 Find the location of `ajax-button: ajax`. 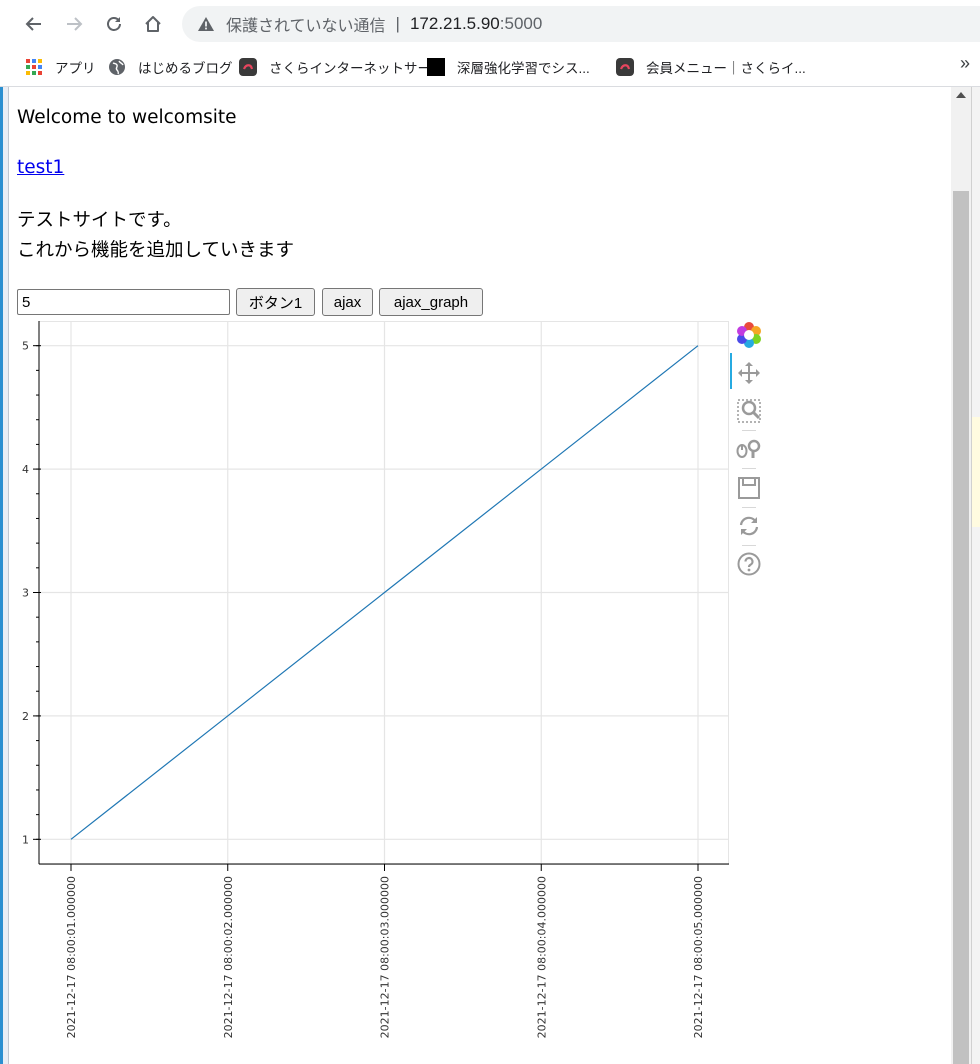

ajax-button: ajax is located at coordinates (347, 302).